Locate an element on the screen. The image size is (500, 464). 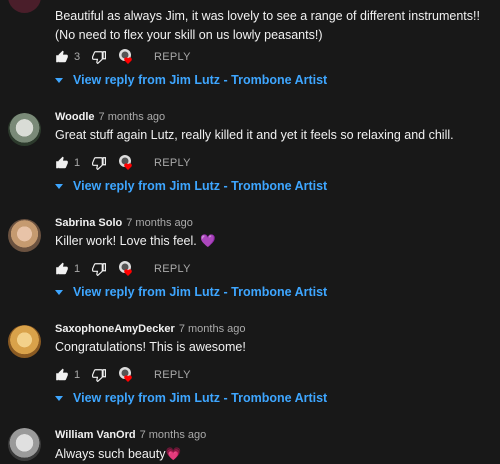
author-name: SaxophoneAmyDecker is located at coordinates (115, 329).